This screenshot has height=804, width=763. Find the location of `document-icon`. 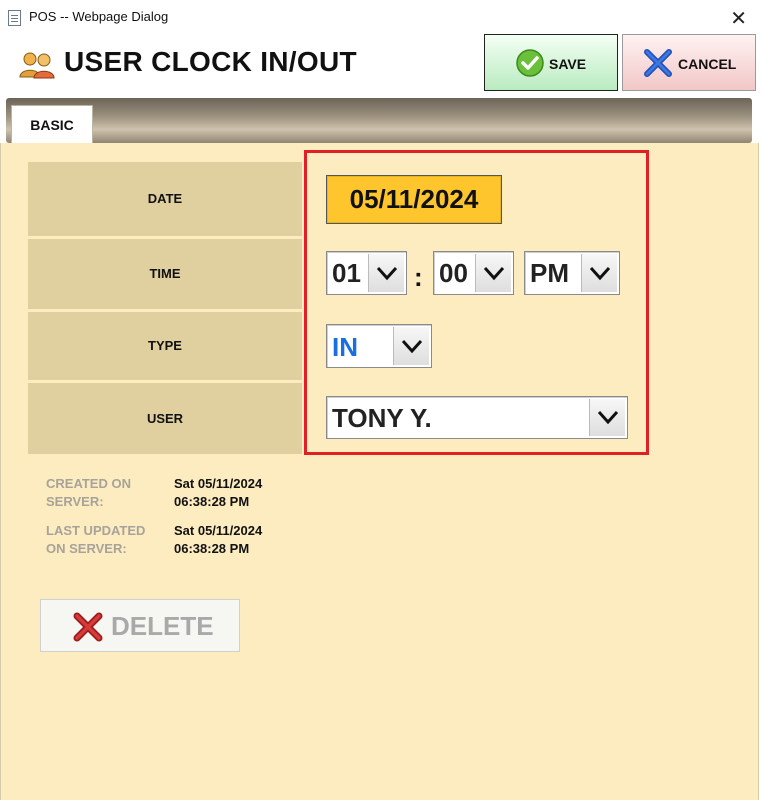

document-icon is located at coordinates (14, 18).